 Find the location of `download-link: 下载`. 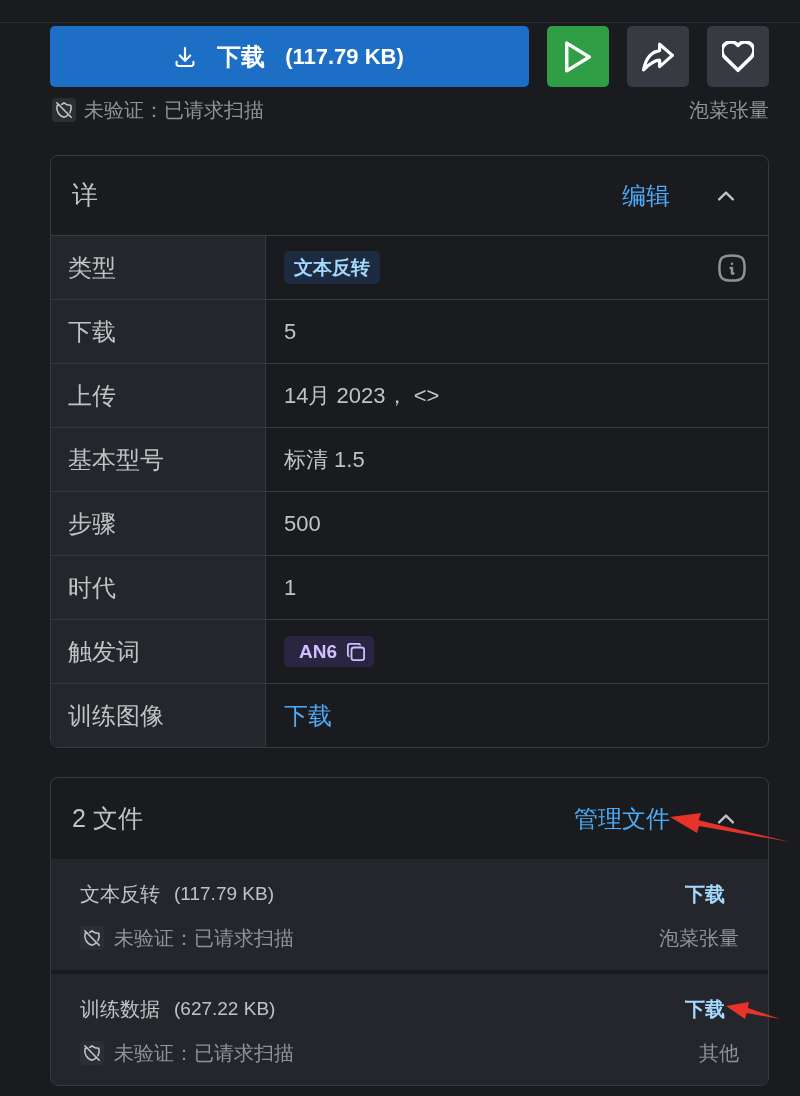

download-link: 下载 is located at coordinates (308, 715).